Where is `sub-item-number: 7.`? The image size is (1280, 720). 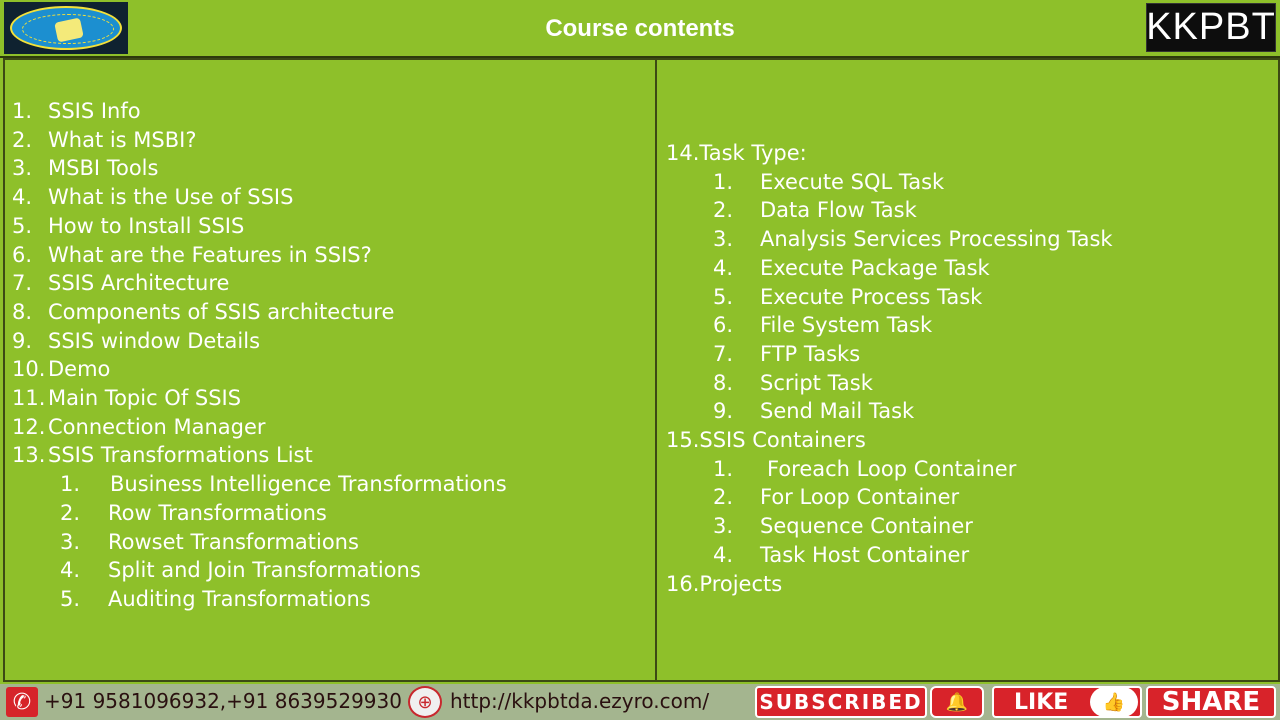
sub-item-number: 7. is located at coordinates (723, 353).